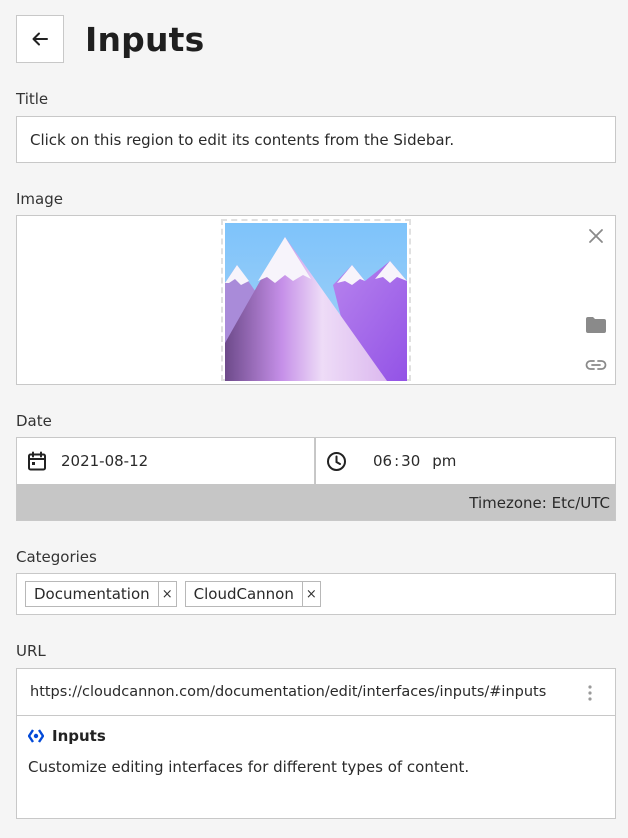 The height and width of the screenshot is (838, 628). I want to click on categories-input: Documentation × CloudCannon ×, so click(316, 594).